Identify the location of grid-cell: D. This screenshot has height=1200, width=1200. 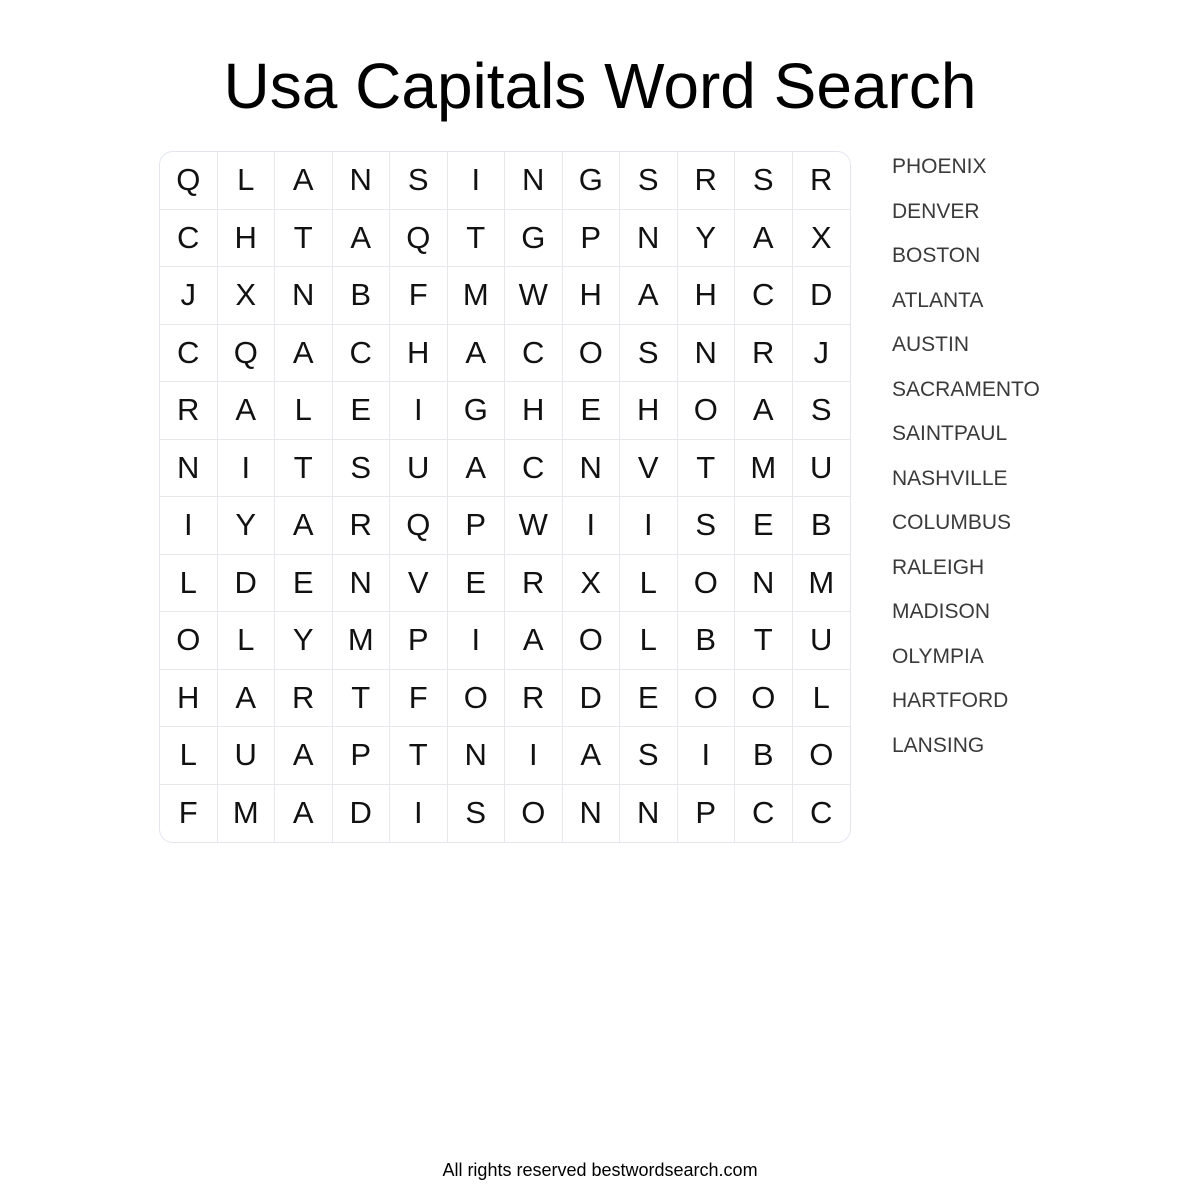
(591, 698).